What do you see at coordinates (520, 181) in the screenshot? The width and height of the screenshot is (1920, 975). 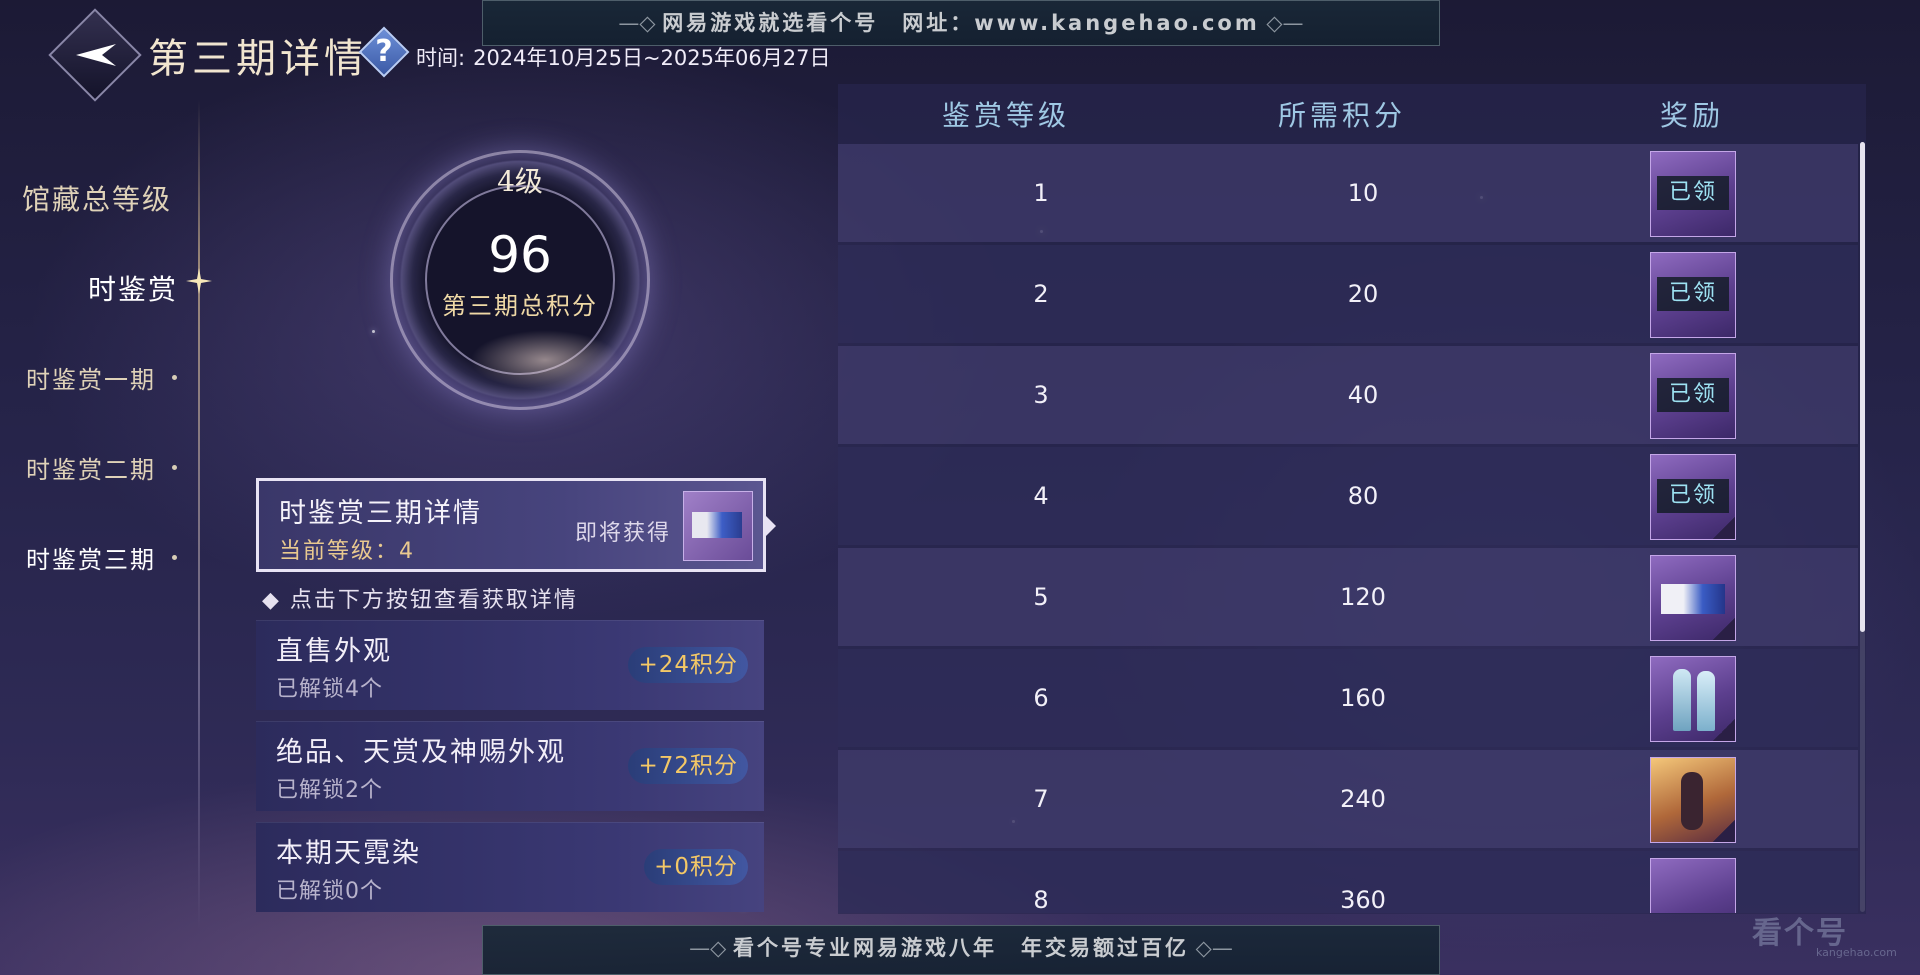 I see `ring-level: 4级` at bounding box center [520, 181].